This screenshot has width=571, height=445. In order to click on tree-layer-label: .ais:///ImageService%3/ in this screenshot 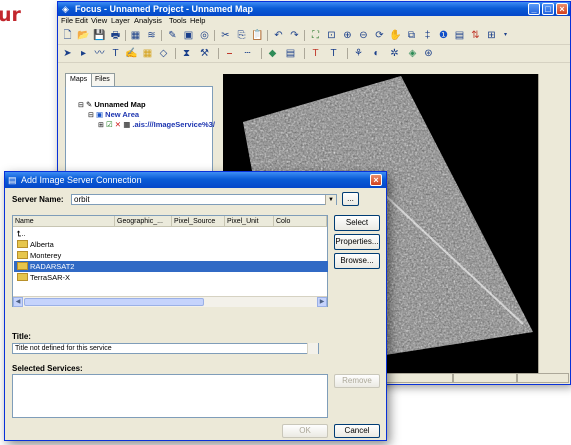, I will do `click(173, 124)`.